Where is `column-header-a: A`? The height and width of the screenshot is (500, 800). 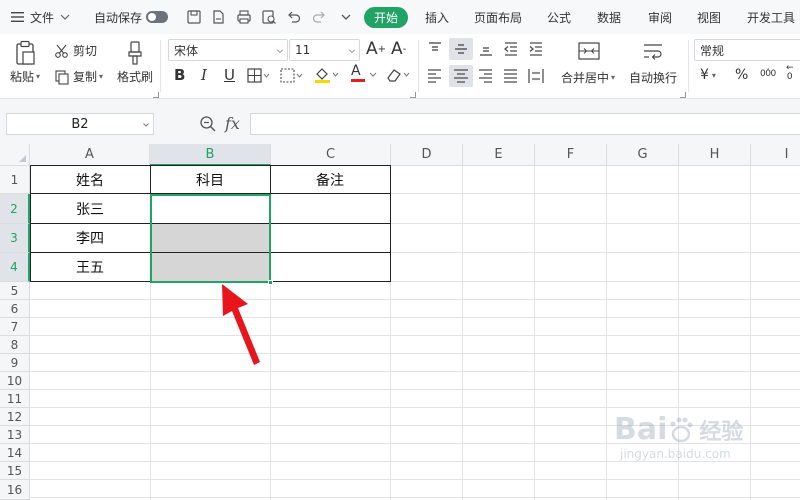
column-header-a: A is located at coordinates (90, 155).